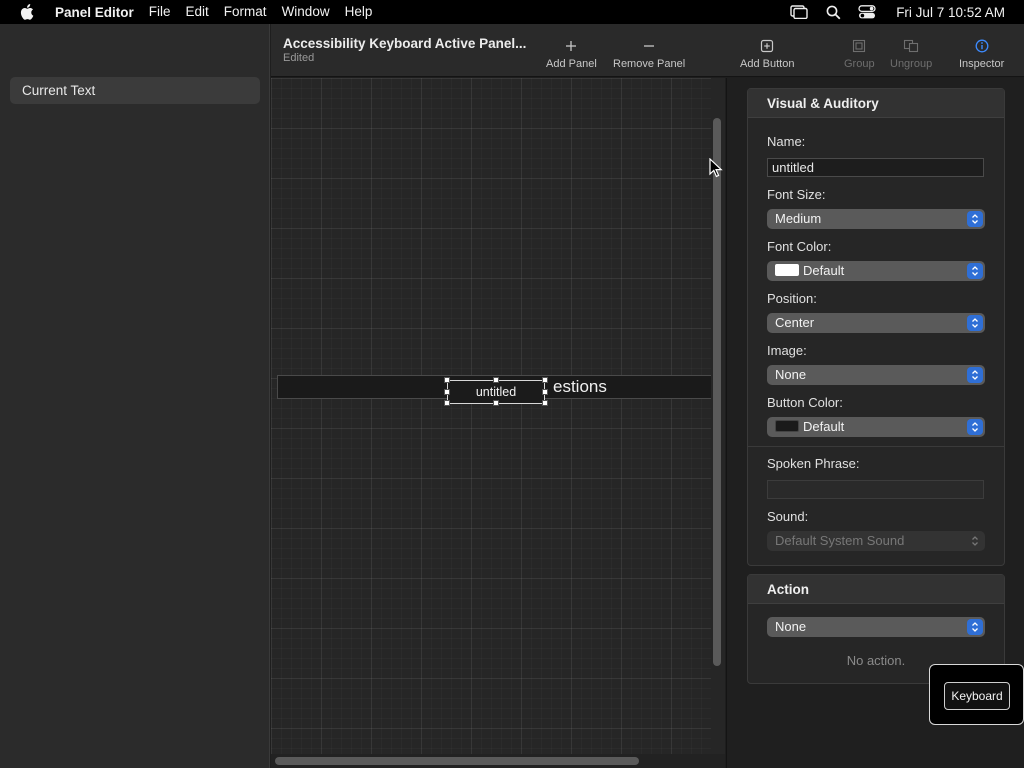  What do you see at coordinates (950, 12) in the screenshot?
I see `menubar-clock: Fri Jul 7 10:52 AM` at bounding box center [950, 12].